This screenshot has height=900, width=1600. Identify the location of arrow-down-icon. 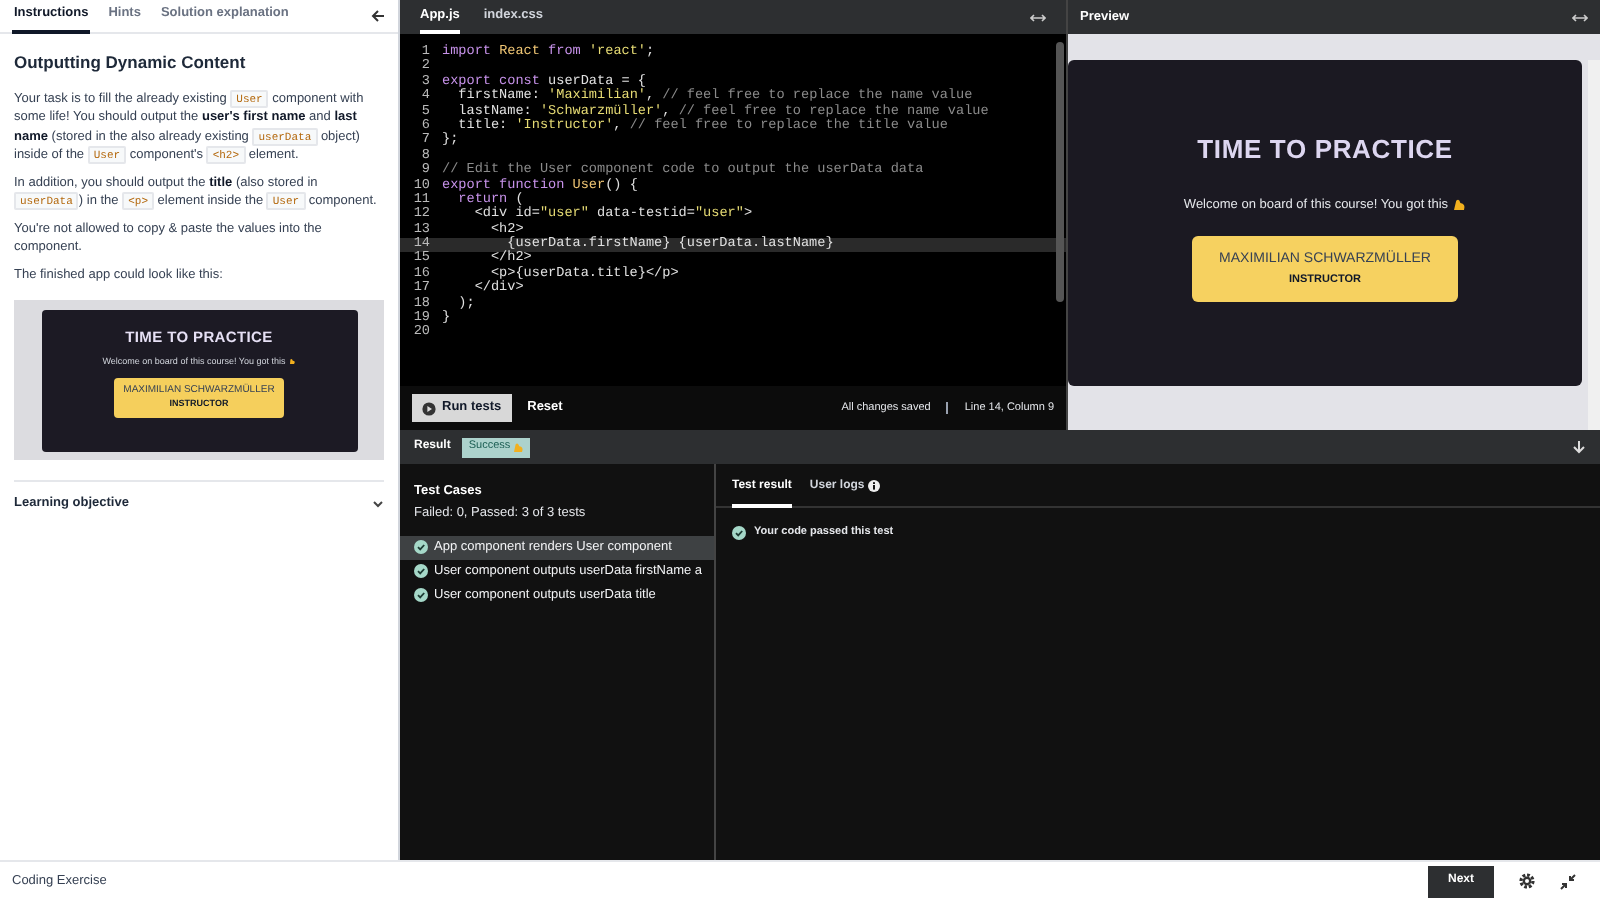
(1579, 447).